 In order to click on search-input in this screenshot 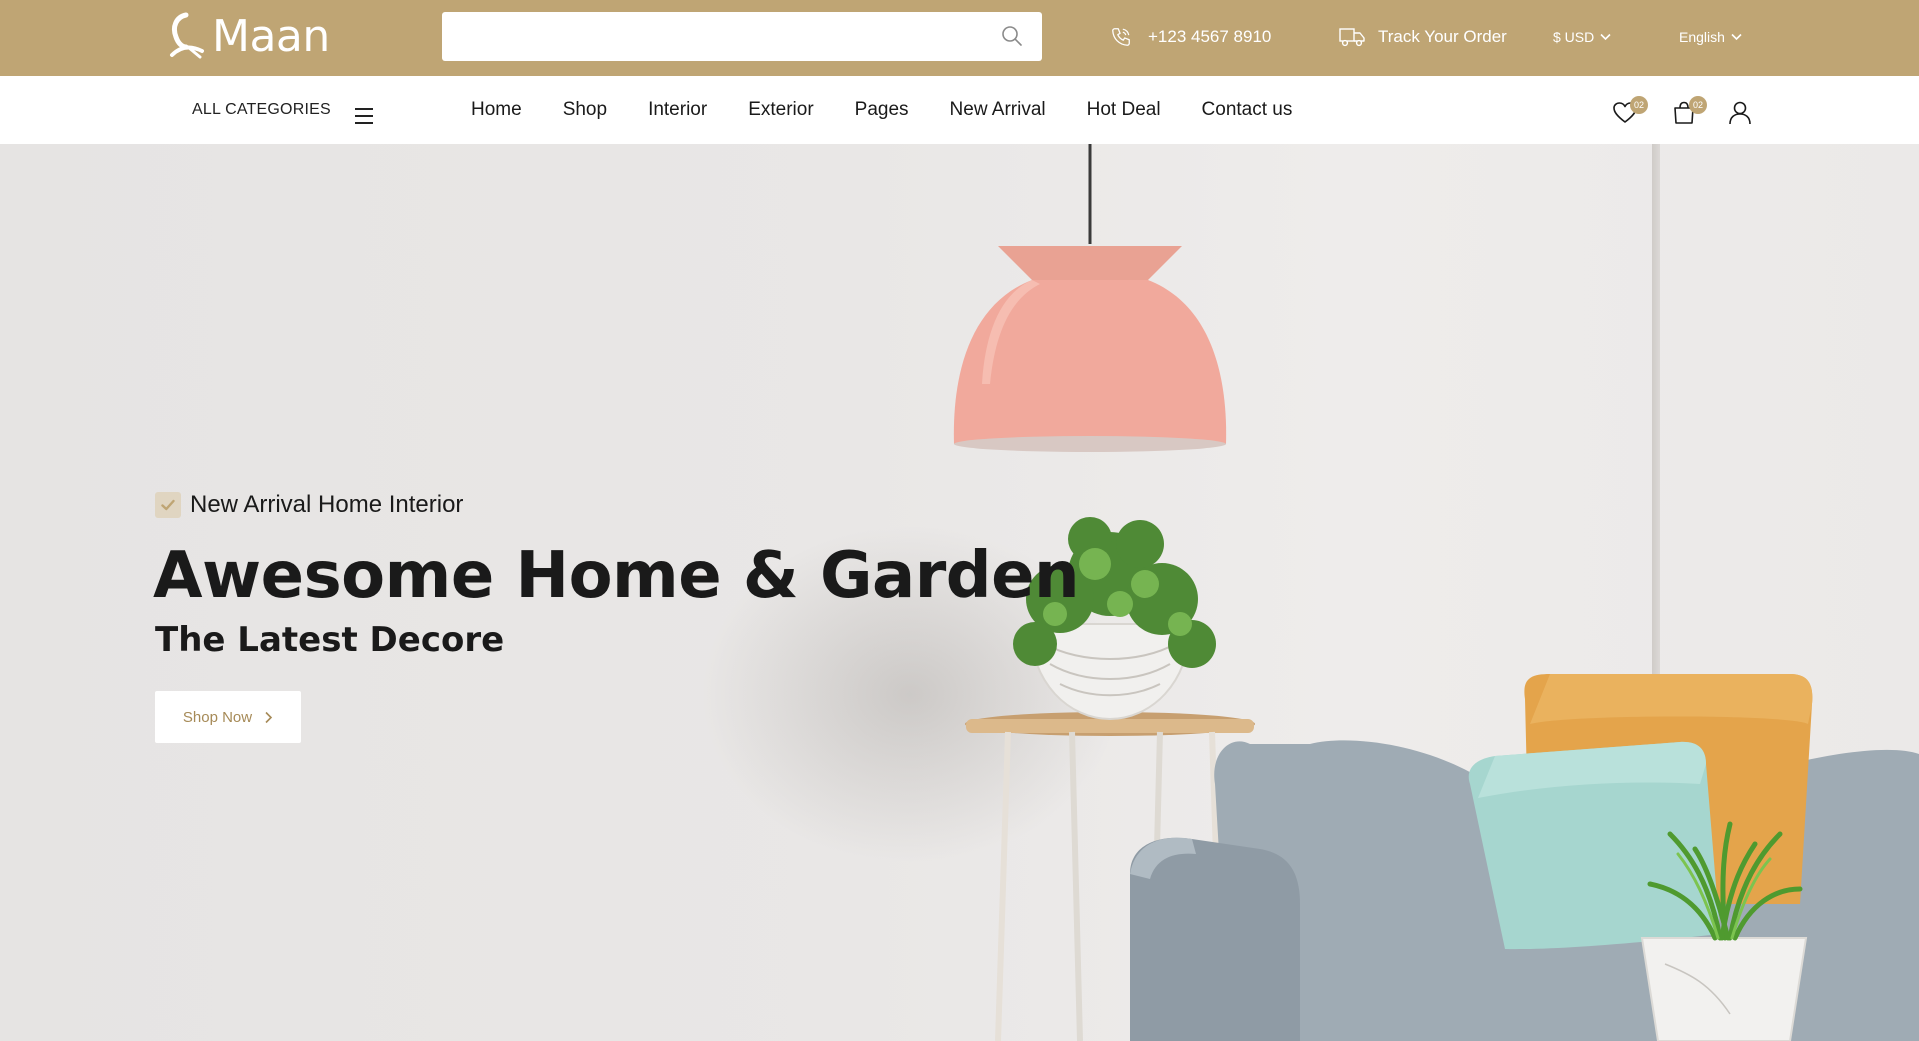, I will do `click(742, 36)`.